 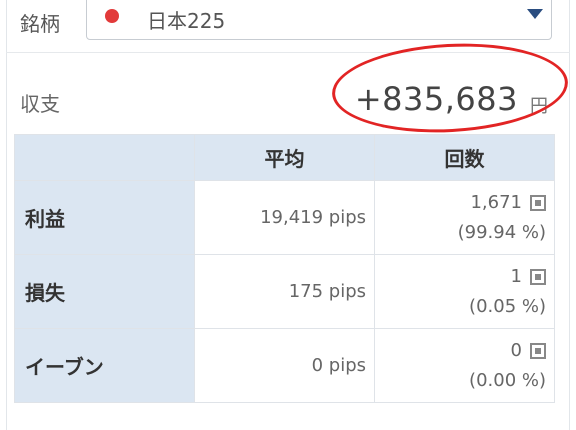 What do you see at coordinates (40, 24) in the screenshot?
I see `symbol-label: 銘柄` at bounding box center [40, 24].